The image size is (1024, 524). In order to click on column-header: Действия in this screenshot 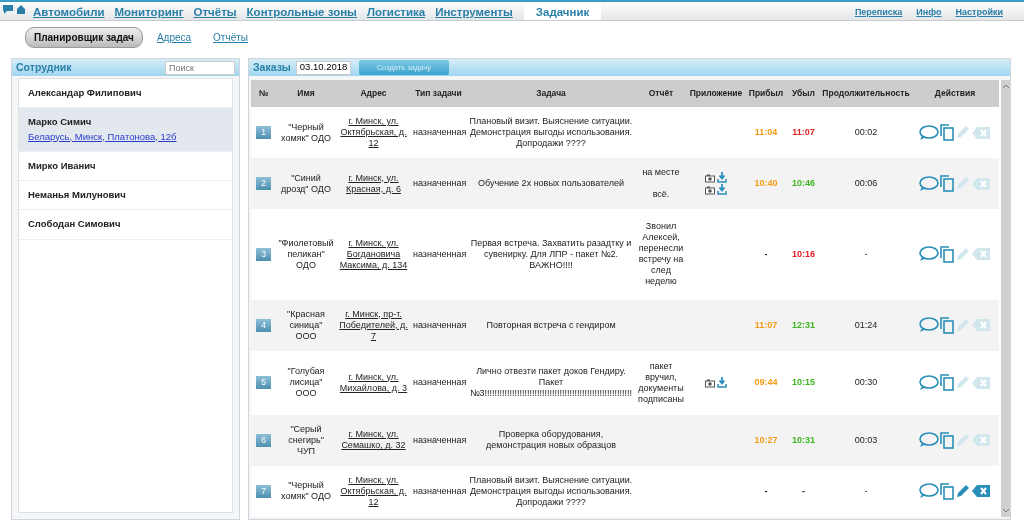, I will do `click(955, 93)`.